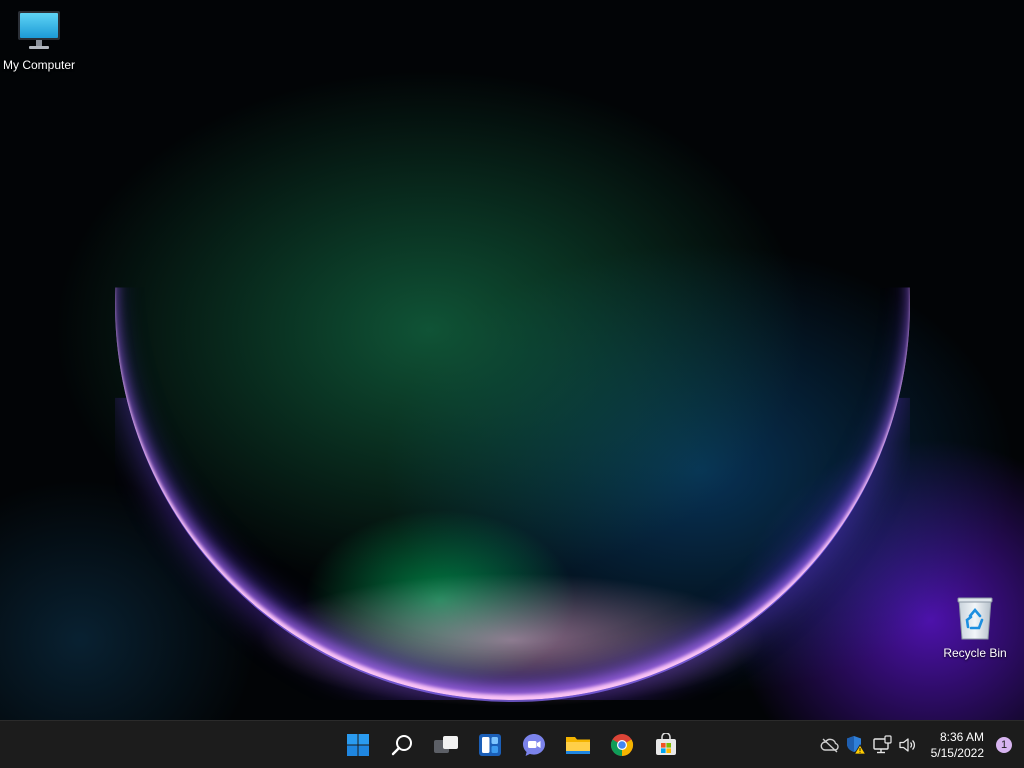 This screenshot has width=1024, height=768. What do you see at coordinates (882, 745) in the screenshot?
I see `network-icon` at bounding box center [882, 745].